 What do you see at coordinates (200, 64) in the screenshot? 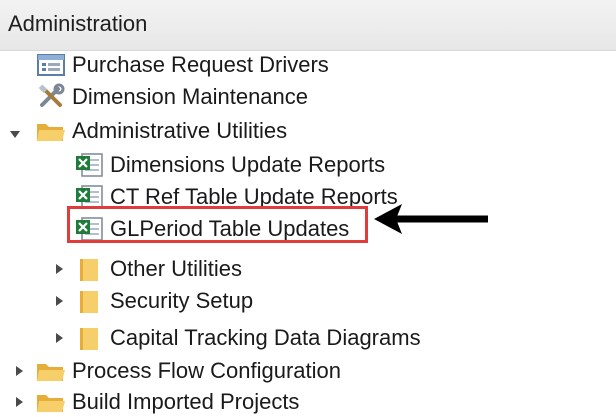
I see `tree-item-label: Purchase Request Drivers` at bounding box center [200, 64].